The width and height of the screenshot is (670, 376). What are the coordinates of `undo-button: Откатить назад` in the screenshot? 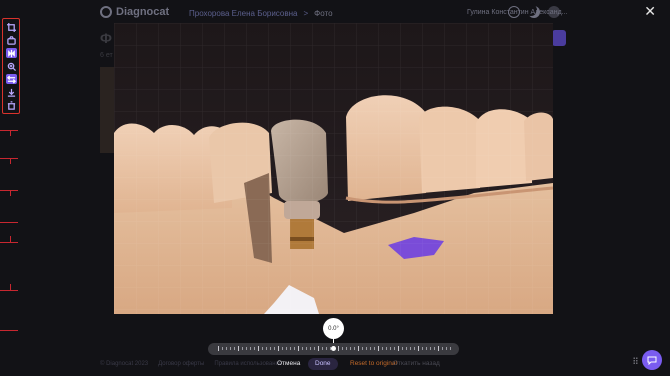 It's located at (416, 363).